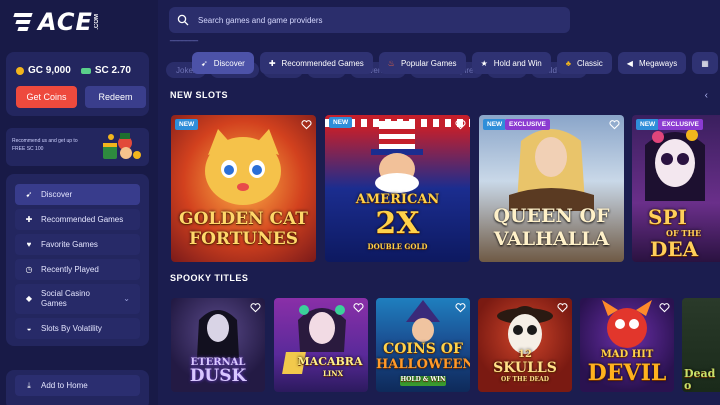 This screenshot has height=405, width=720. I want to click on gauge-icon: ◒, so click(29, 328).